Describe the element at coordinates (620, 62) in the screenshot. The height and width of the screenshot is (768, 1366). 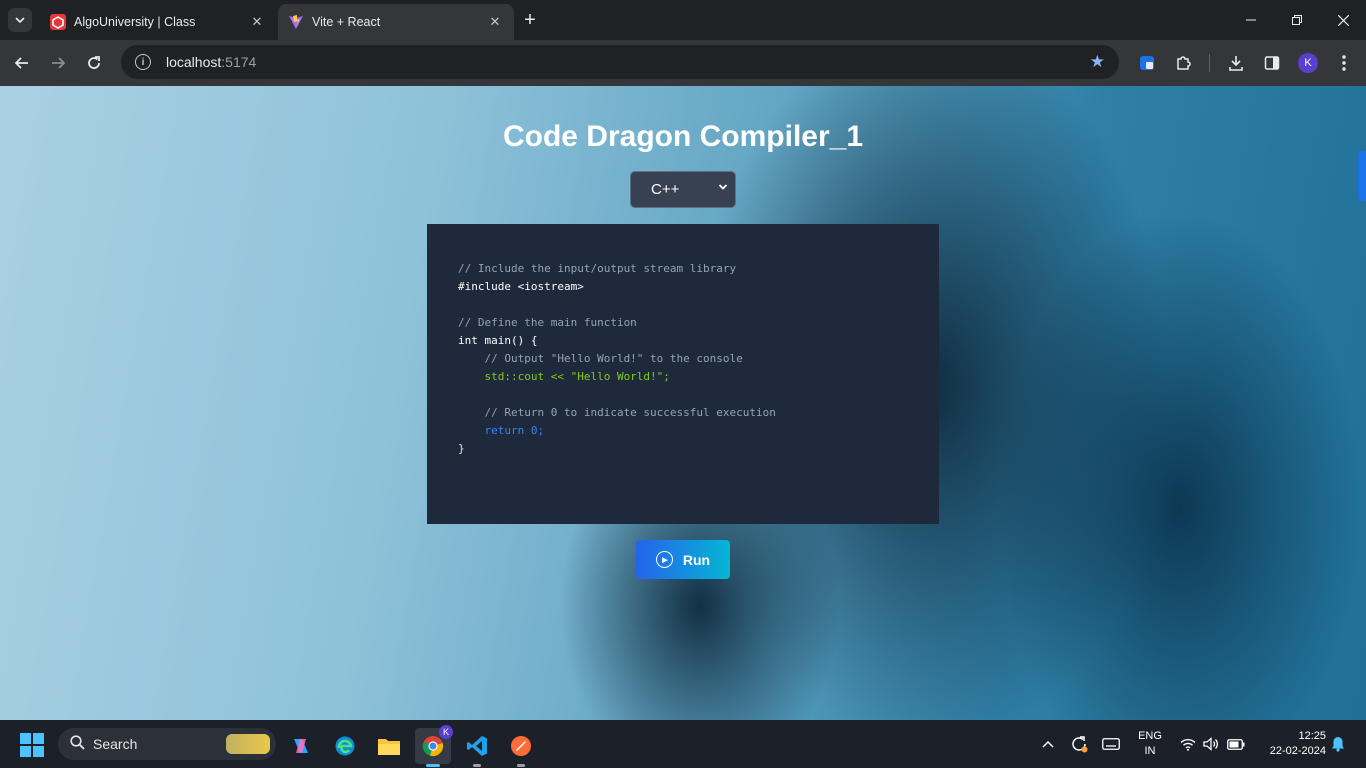
I see `address-bar: i localhost:5174 ★` at that location.